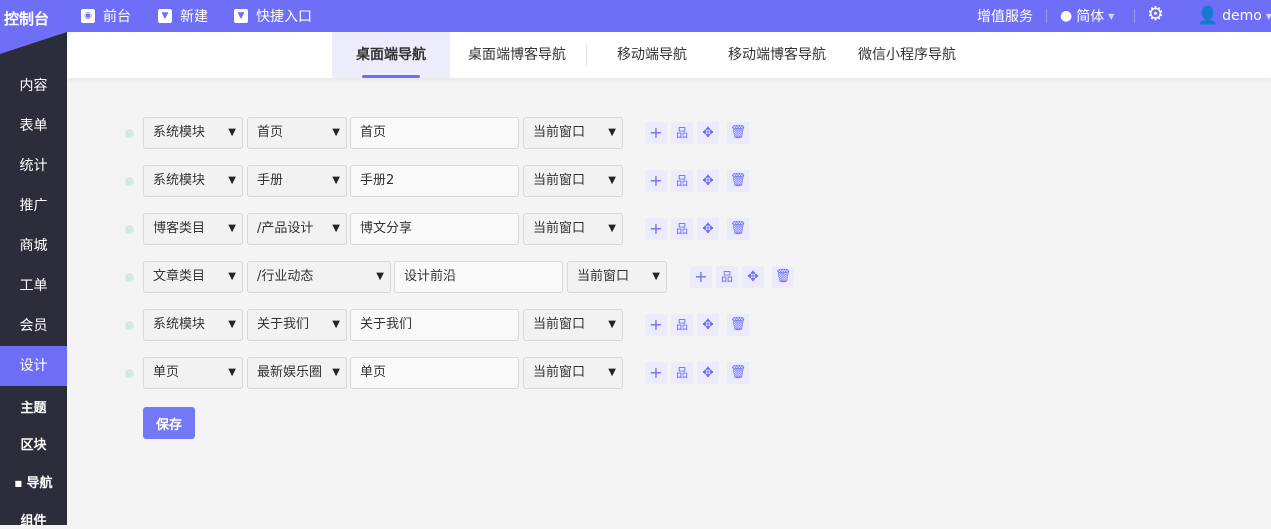 This screenshot has width=1271, height=529. I want to click on select-value: 关于我们, so click(283, 324).